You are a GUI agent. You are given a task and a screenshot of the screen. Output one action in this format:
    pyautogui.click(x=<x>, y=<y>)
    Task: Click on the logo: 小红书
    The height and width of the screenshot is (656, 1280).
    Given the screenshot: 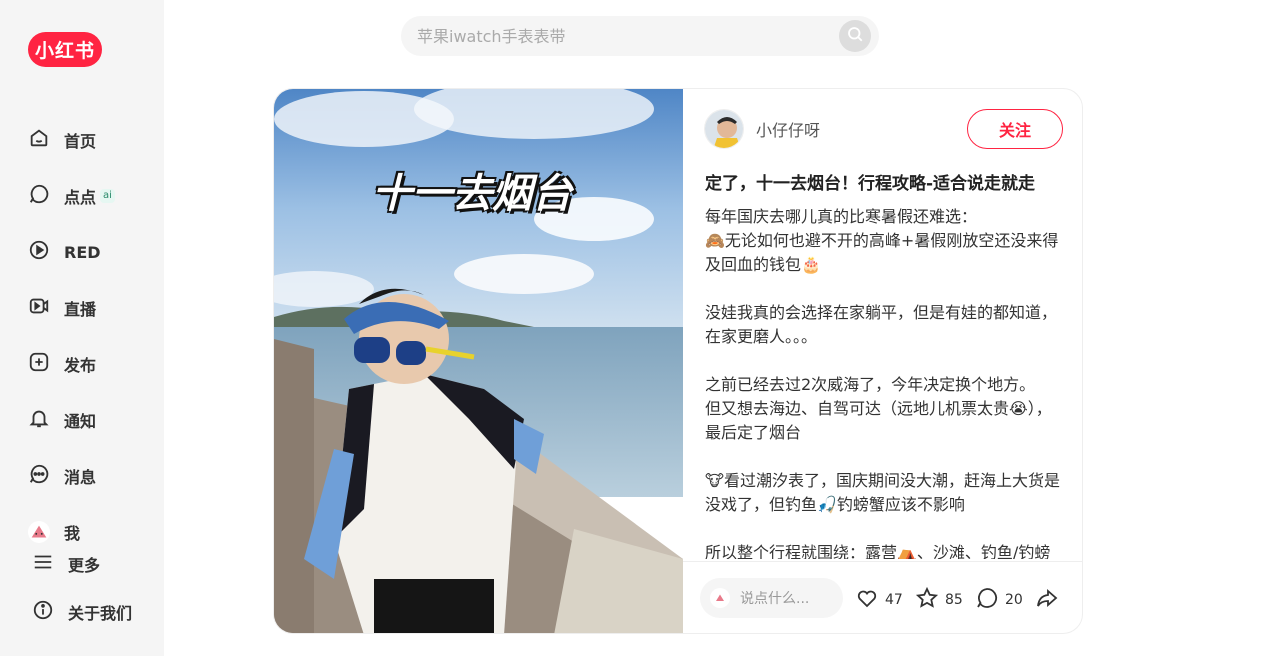 What is the action you would take?
    pyautogui.click(x=65, y=49)
    